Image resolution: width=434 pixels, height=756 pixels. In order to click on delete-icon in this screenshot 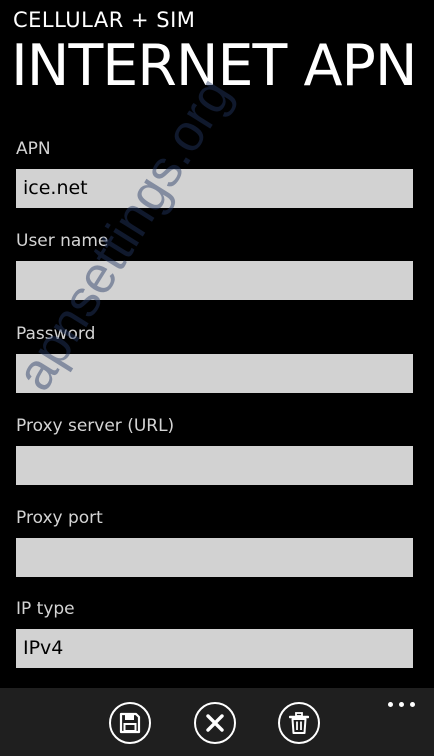, I will do `click(299, 723)`.